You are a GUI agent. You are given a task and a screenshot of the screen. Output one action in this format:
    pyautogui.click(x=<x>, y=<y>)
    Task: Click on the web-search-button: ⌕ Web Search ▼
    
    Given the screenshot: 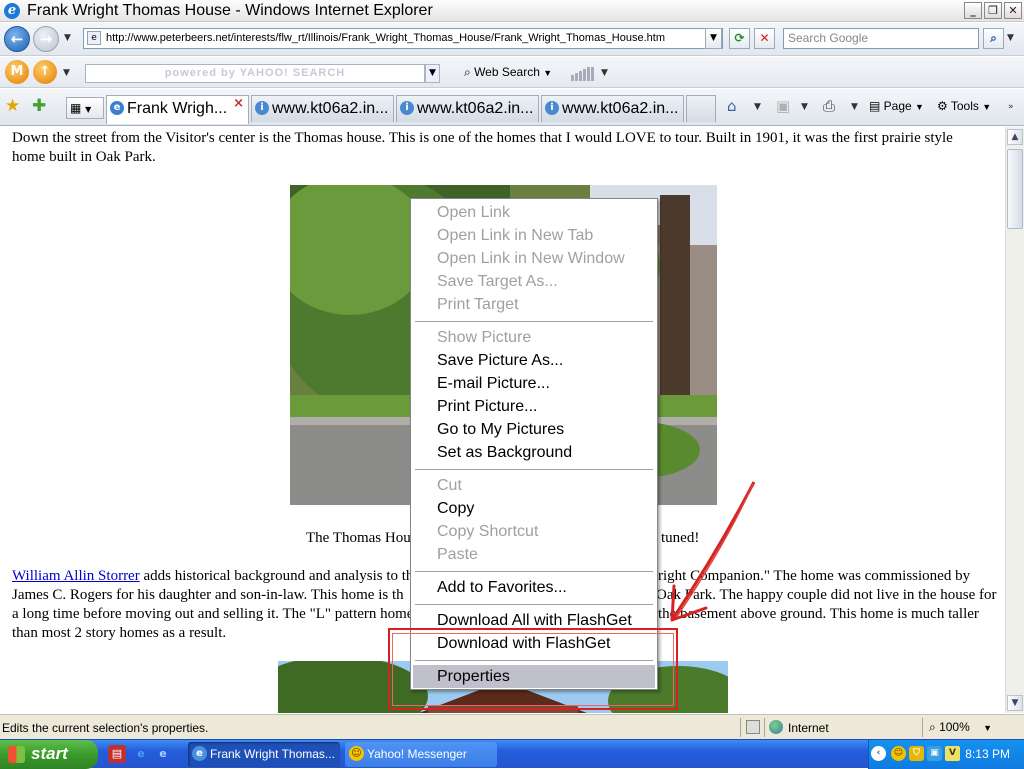 What is the action you would take?
    pyautogui.click(x=508, y=72)
    